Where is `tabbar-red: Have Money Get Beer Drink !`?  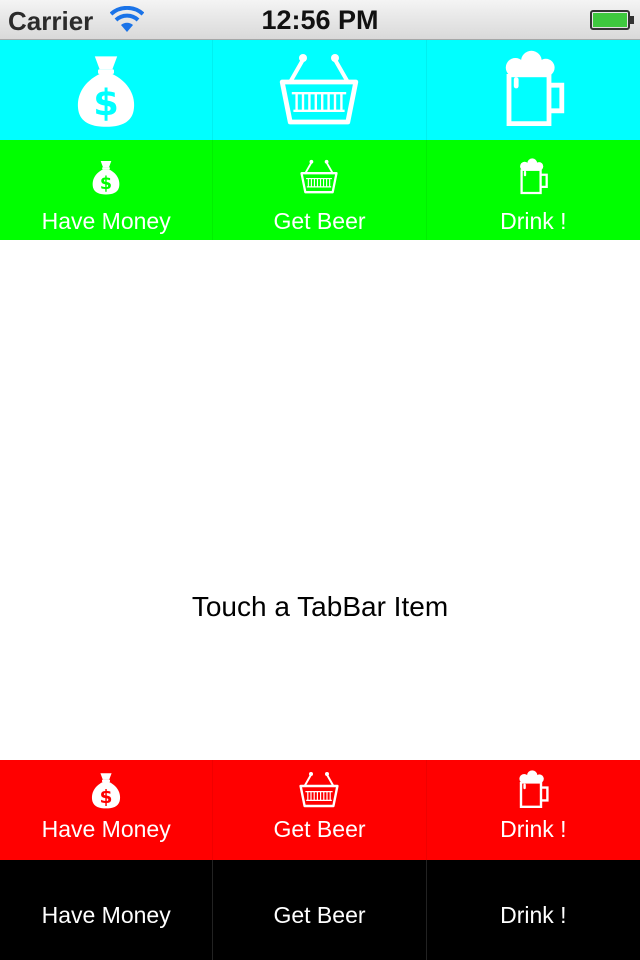 tabbar-red: Have Money Get Beer Drink ! is located at coordinates (320, 810).